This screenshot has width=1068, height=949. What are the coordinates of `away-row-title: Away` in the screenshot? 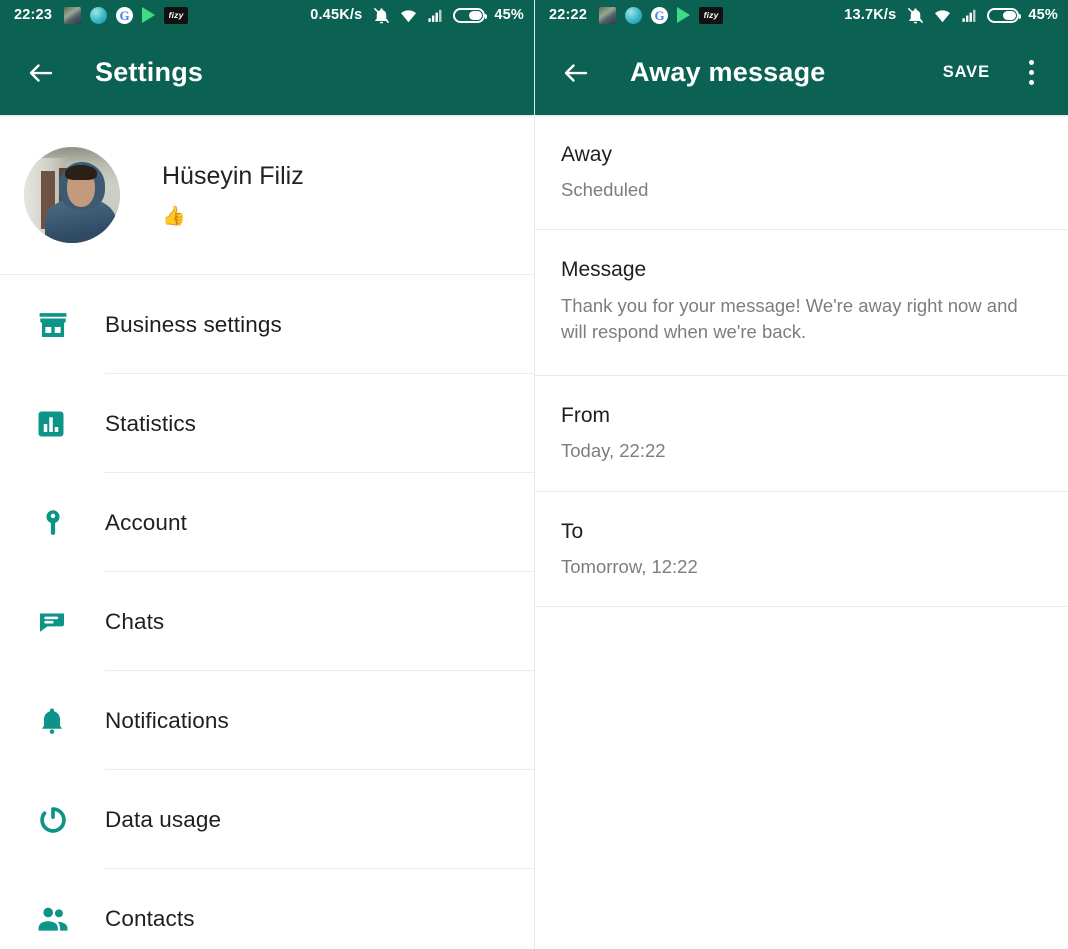 It's located at (586, 154).